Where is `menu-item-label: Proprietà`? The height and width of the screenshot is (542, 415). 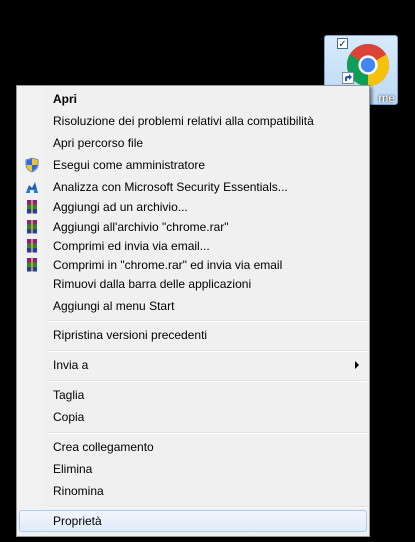
menu-item-label: Proprietà is located at coordinates (77, 521).